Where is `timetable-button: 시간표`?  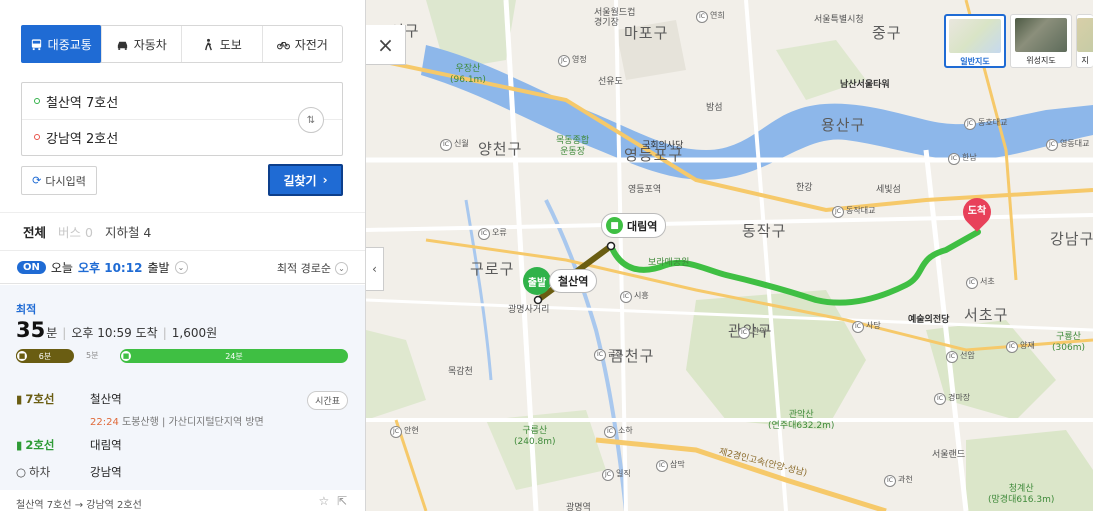
timetable-button: 시간표 is located at coordinates (327, 400).